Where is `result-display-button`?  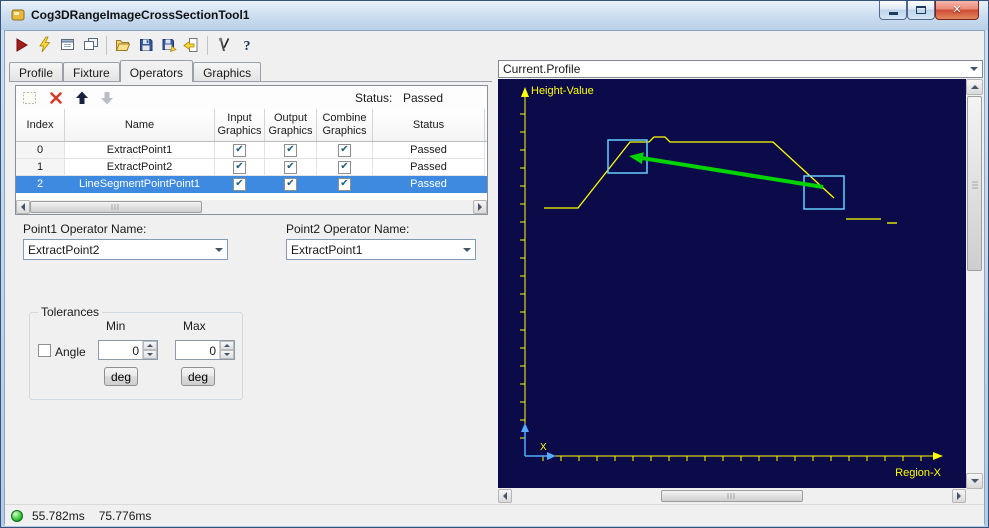
result-display-button is located at coordinates (67, 45).